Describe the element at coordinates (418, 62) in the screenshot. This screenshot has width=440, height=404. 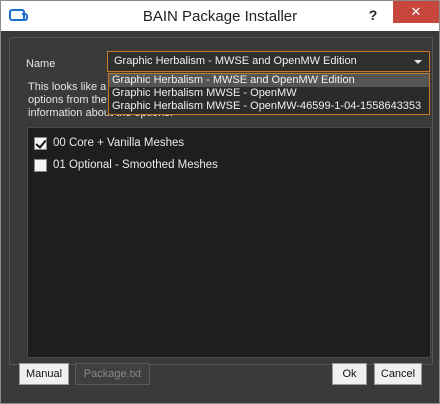
I see `chevron-down-icon` at that location.